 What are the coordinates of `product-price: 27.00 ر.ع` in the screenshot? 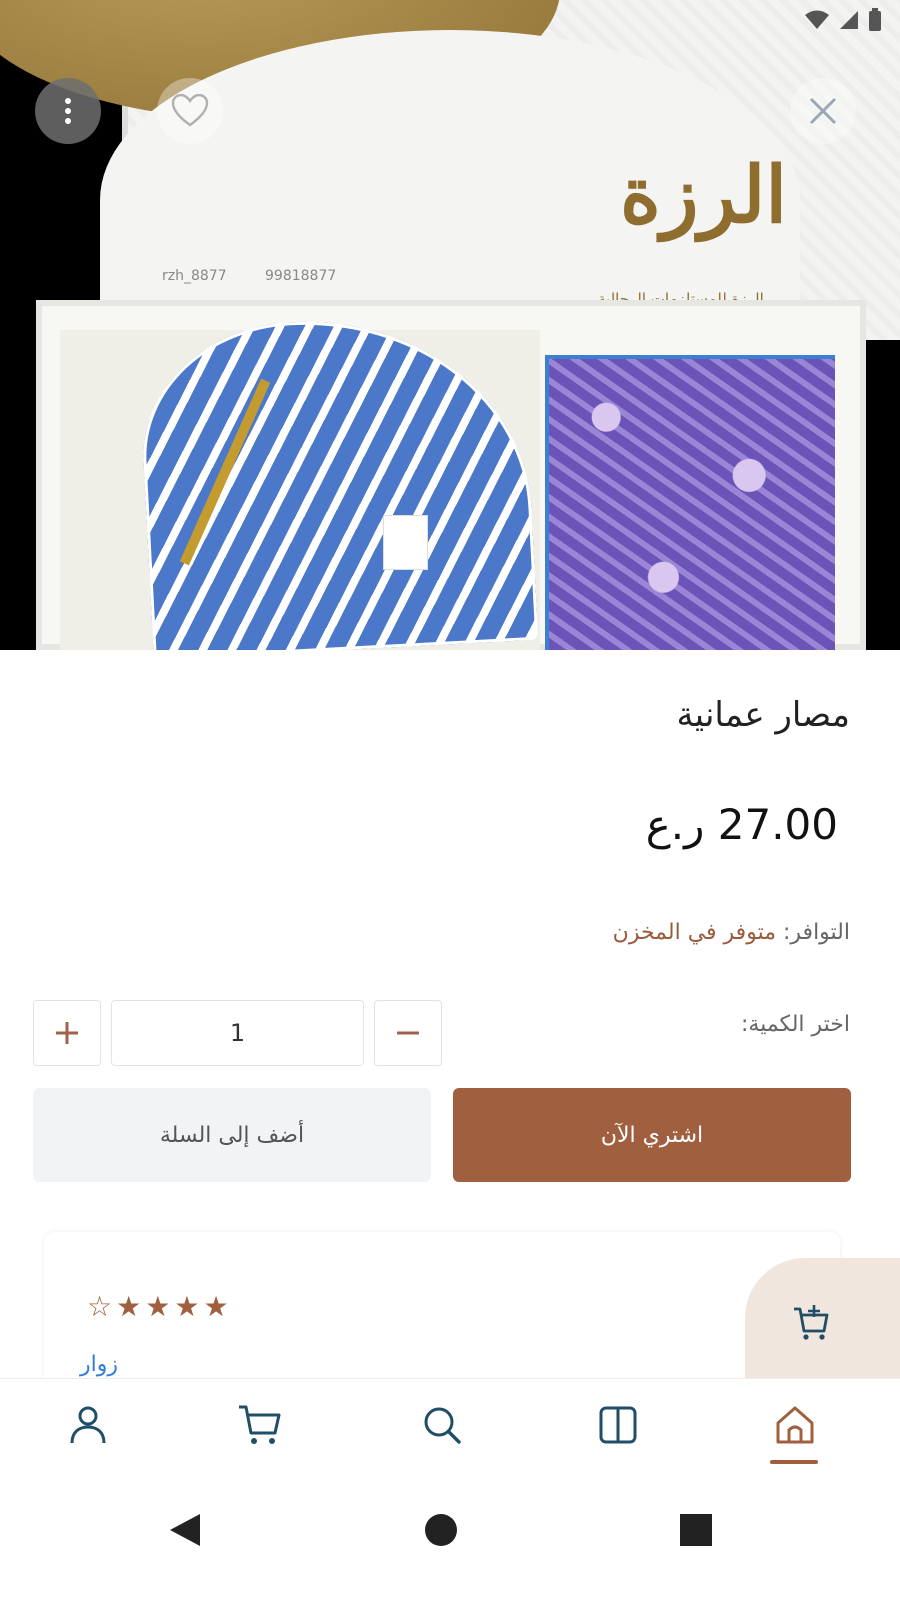 It's located at (741, 824).